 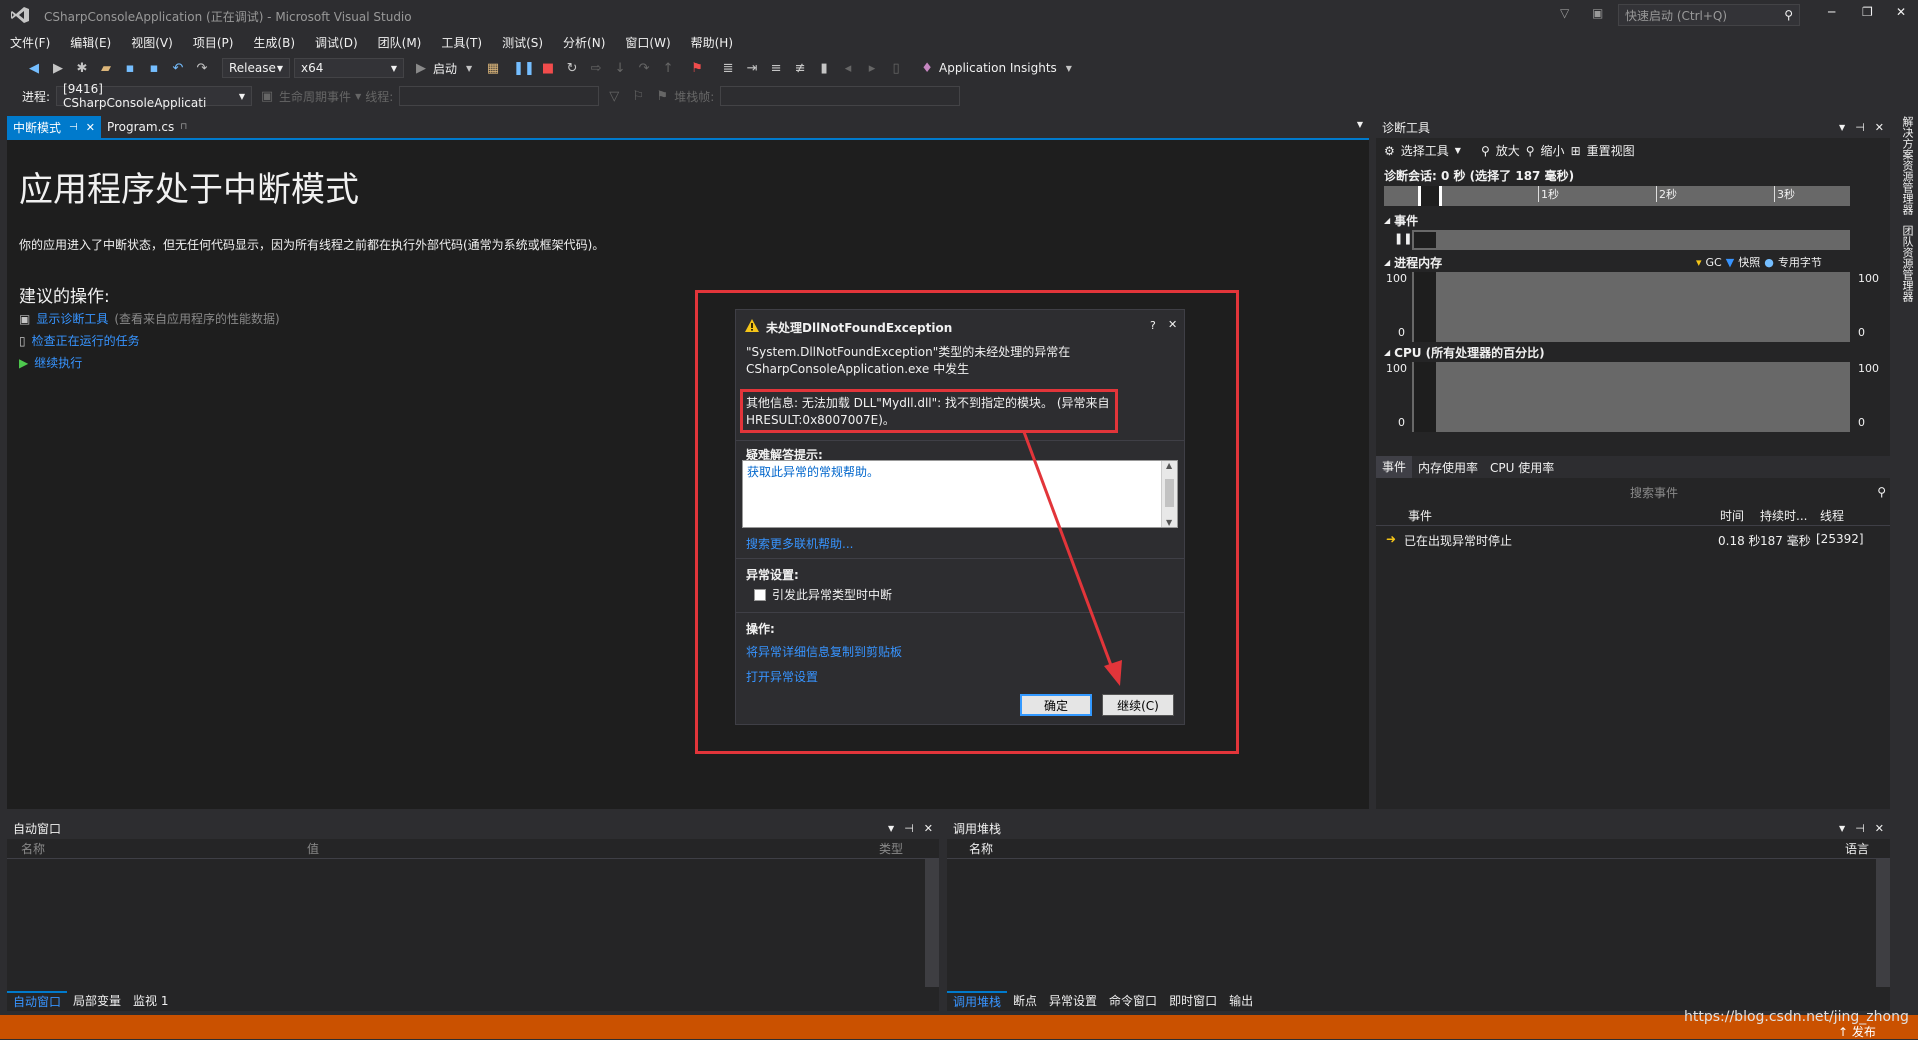 What do you see at coordinates (313, 848) in the screenshot?
I see `col-value: 值` at bounding box center [313, 848].